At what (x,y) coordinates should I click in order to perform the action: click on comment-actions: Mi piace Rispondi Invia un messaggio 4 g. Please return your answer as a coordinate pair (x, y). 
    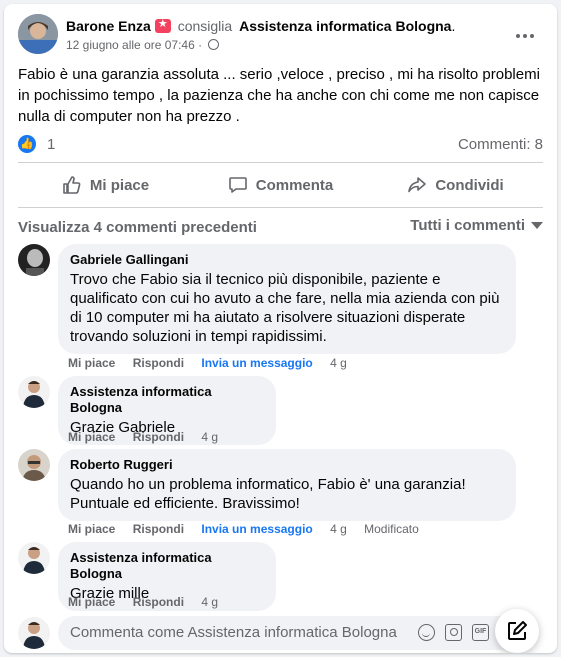
    Looking at the image, I should click on (214, 363).